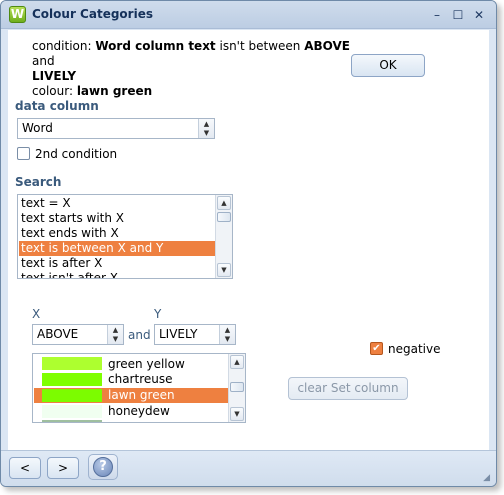 The image size is (504, 495). Describe the element at coordinates (117, 274) in the screenshot. I see `list-item: text isn't after X` at that location.